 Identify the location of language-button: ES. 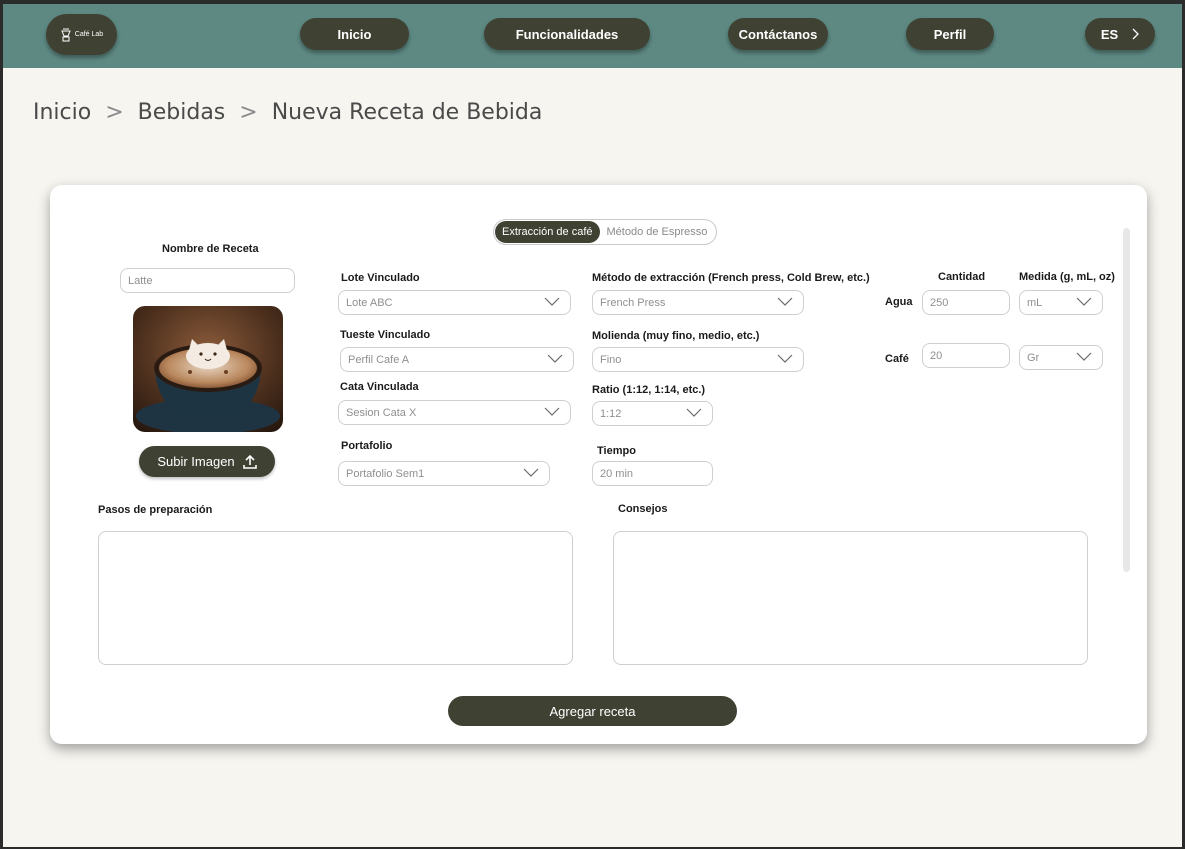
(1120, 34).